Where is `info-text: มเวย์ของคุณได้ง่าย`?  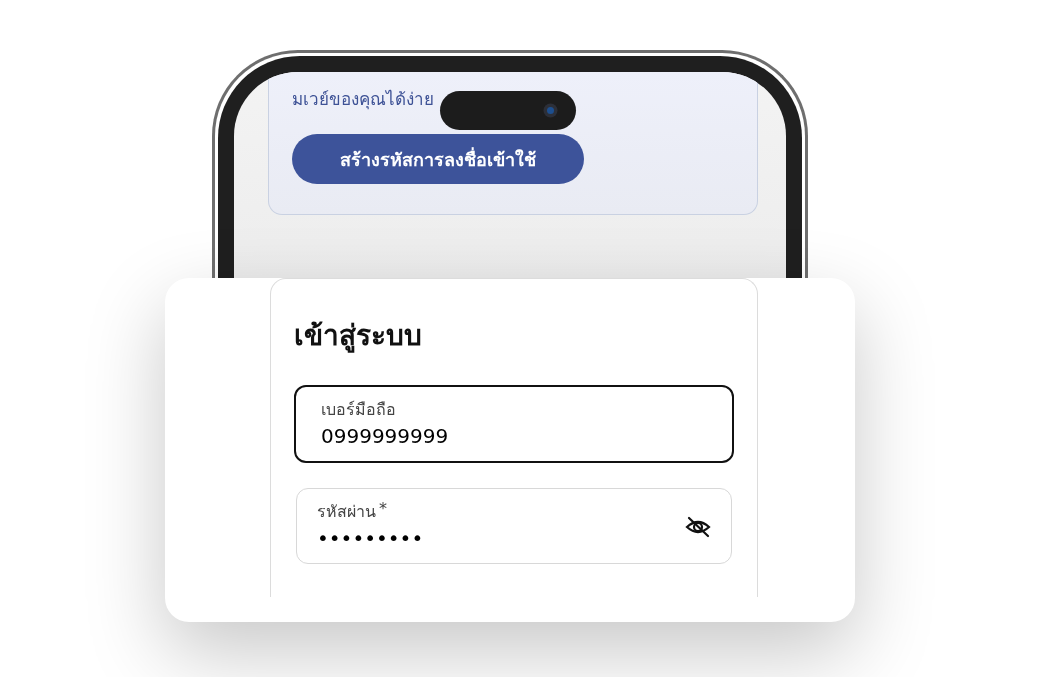 info-text: มเวย์ของคุณได้ง่าย is located at coordinates (363, 100).